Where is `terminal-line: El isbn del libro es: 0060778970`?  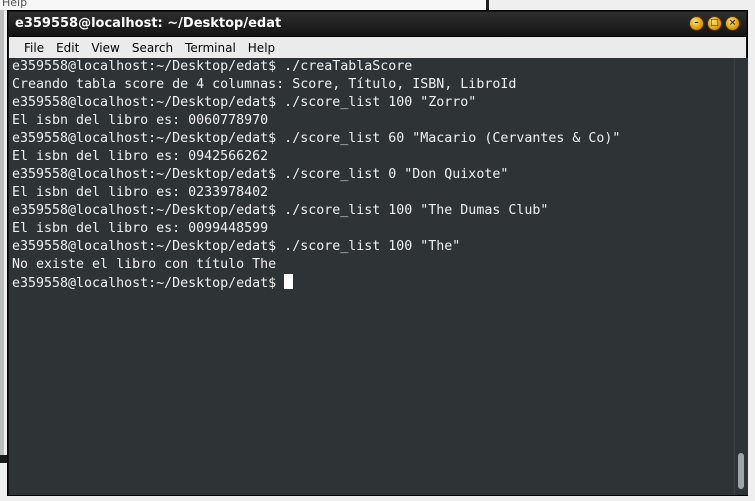
terminal-line: El isbn del libro es: 0060778970 is located at coordinates (140, 120).